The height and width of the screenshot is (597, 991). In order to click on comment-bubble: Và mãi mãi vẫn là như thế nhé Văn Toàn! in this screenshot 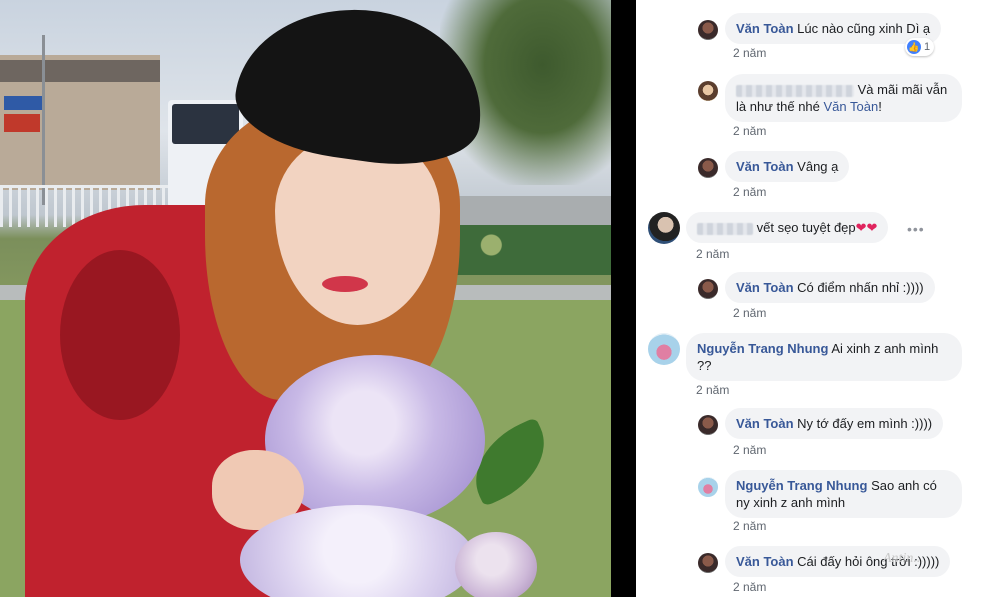, I will do `click(843, 98)`.